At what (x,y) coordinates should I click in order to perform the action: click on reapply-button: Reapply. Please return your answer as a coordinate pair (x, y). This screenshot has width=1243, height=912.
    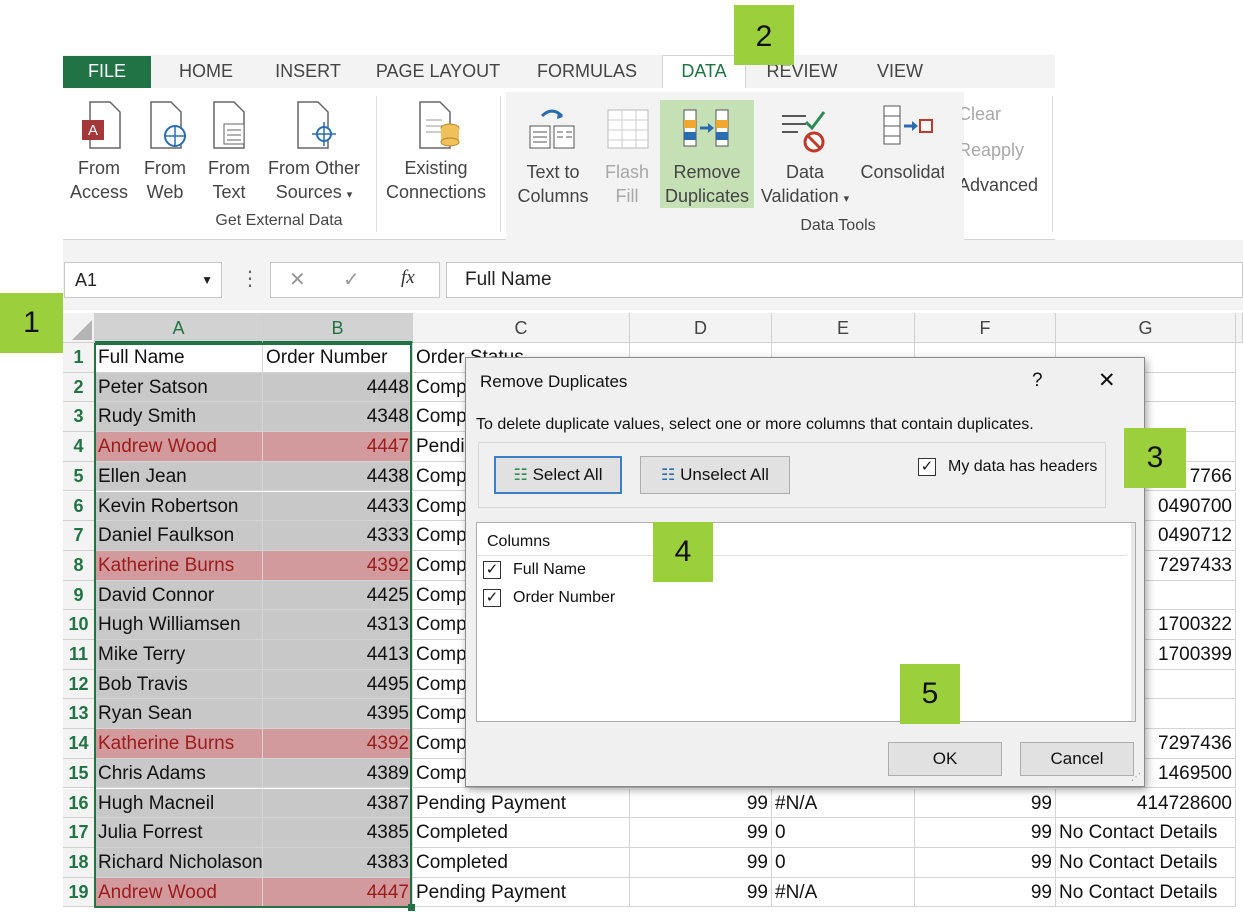
    Looking at the image, I should click on (1003, 150).